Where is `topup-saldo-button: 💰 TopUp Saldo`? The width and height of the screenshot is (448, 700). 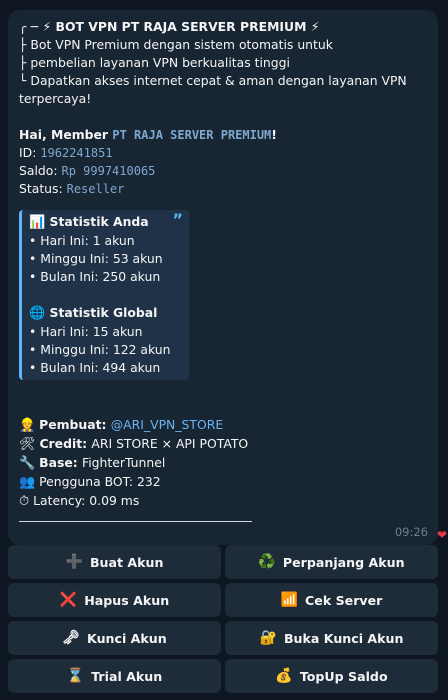 topup-saldo-button: 💰 TopUp Saldo is located at coordinates (331, 676).